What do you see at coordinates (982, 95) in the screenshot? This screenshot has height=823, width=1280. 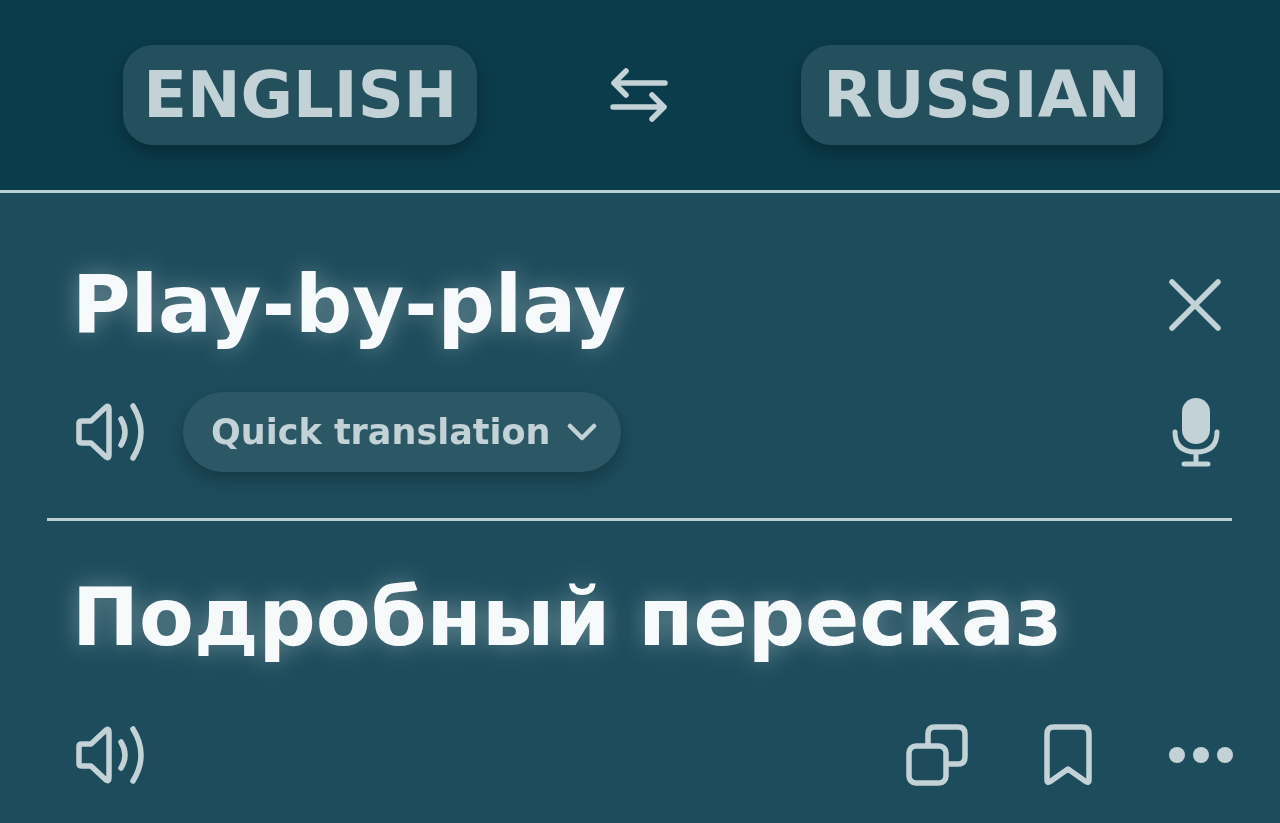 I see `target-language-button: RUSSIAN` at bounding box center [982, 95].